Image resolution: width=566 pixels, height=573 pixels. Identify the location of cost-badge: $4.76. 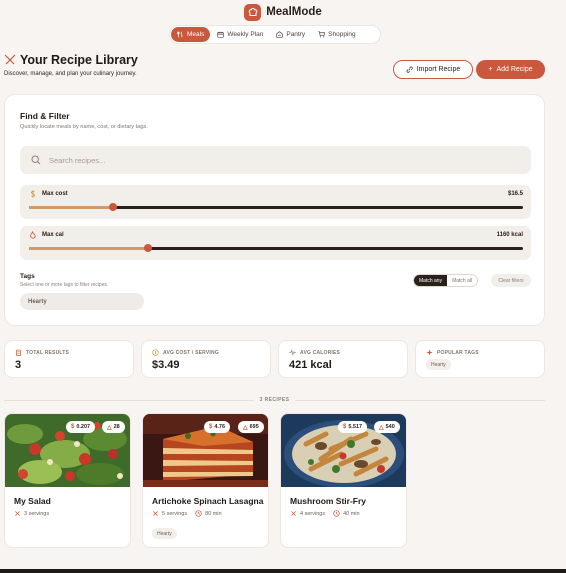
(217, 427).